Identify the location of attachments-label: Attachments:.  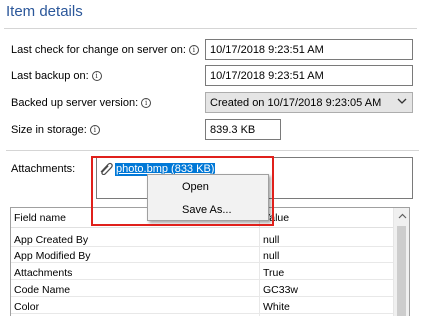
(43, 169).